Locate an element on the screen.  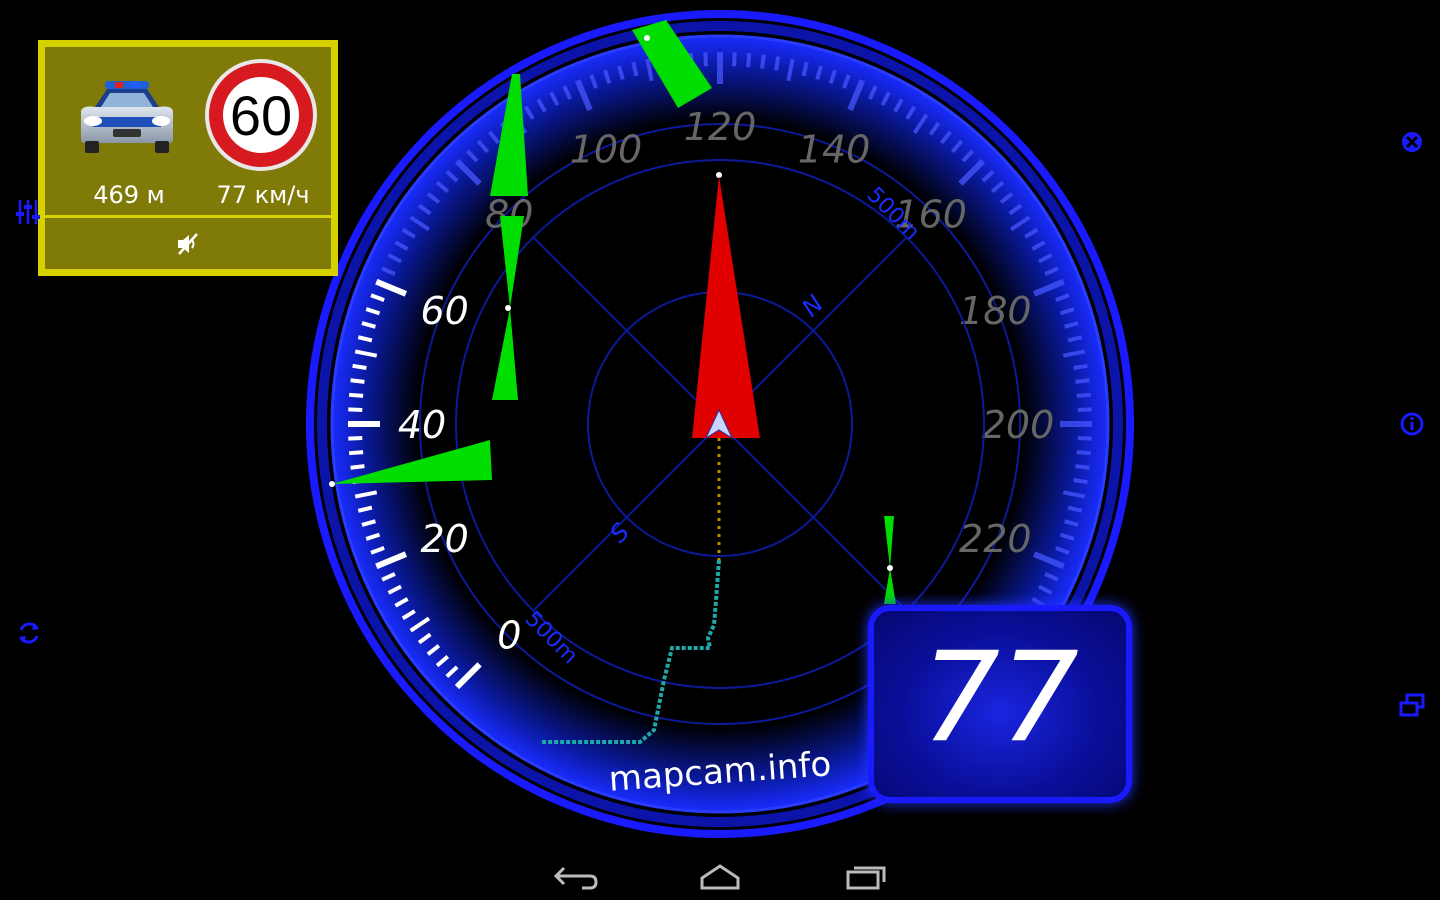
speed-mark-label: 220 is located at coordinates (995, 539).